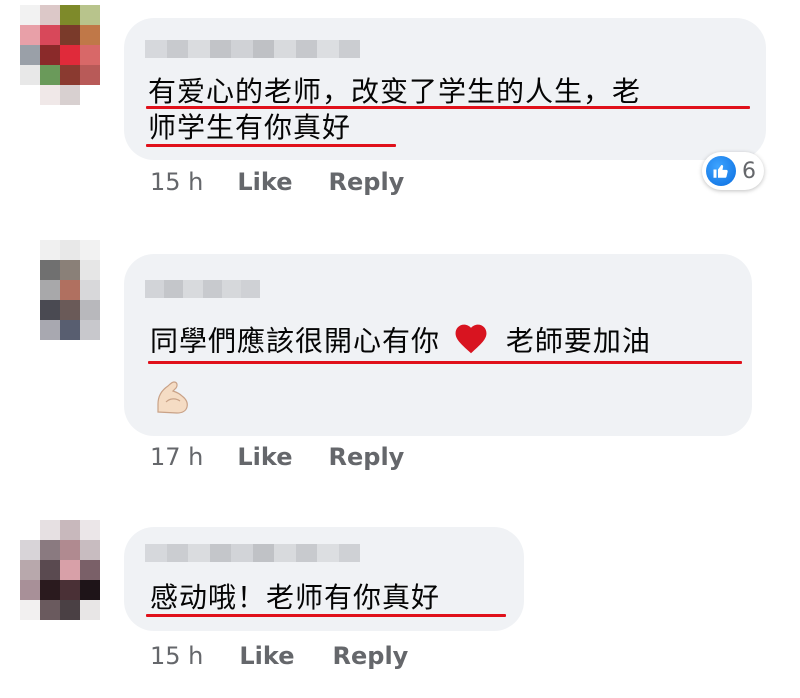 Image resolution: width=800 pixels, height=698 pixels. Describe the element at coordinates (295, 341) in the screenshot. I see `comment-text-part: 同學們應該很開心有你` at that location.